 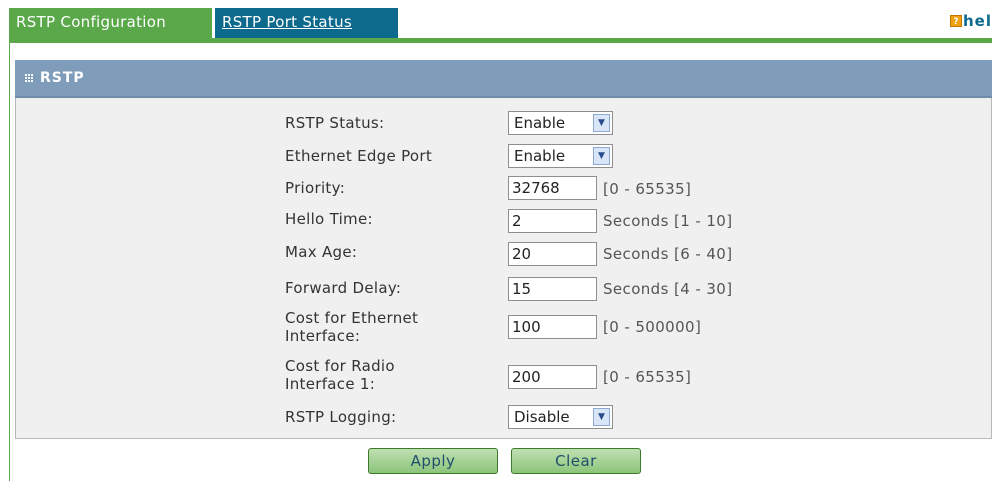 I want to click on section-title: RSTP, so click(x=62, y=78).